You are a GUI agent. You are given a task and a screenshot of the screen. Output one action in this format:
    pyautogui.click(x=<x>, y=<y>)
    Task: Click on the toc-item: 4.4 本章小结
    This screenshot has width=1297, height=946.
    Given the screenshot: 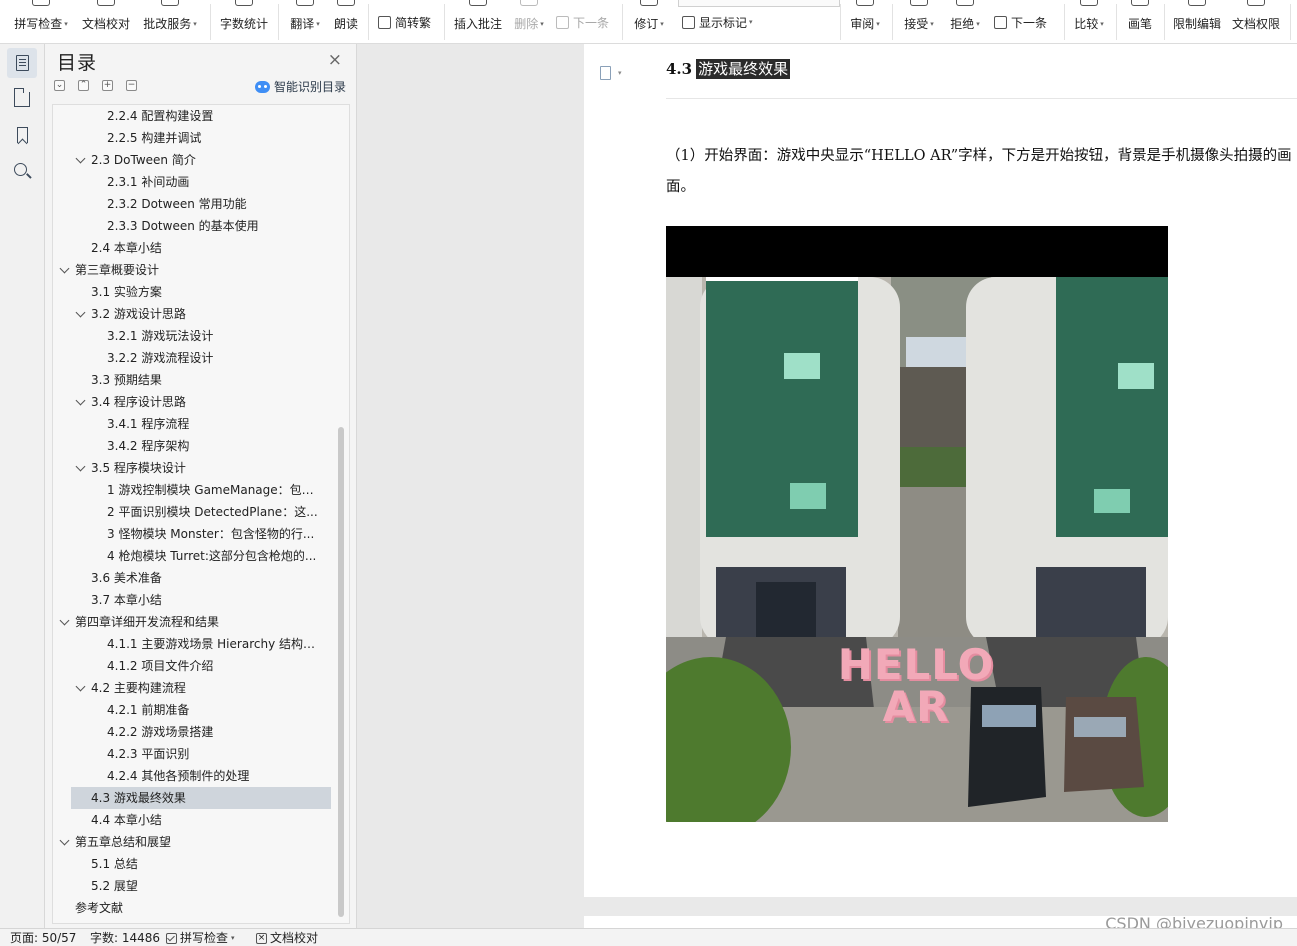 What is the action you would take?
    pyautogui.click(x=192, y=820)
    